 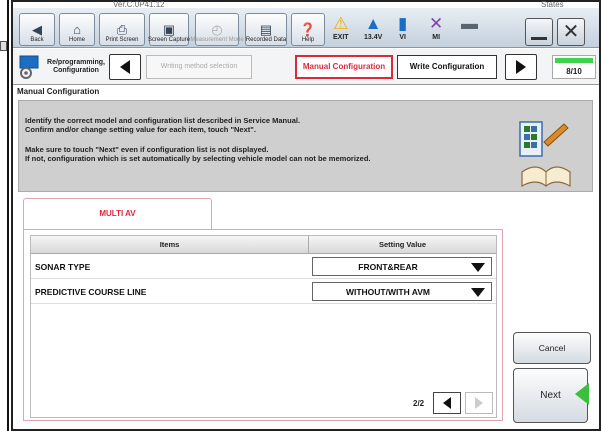 I want to click on home-button: ⌂ Home, so click(x=77, y=29).